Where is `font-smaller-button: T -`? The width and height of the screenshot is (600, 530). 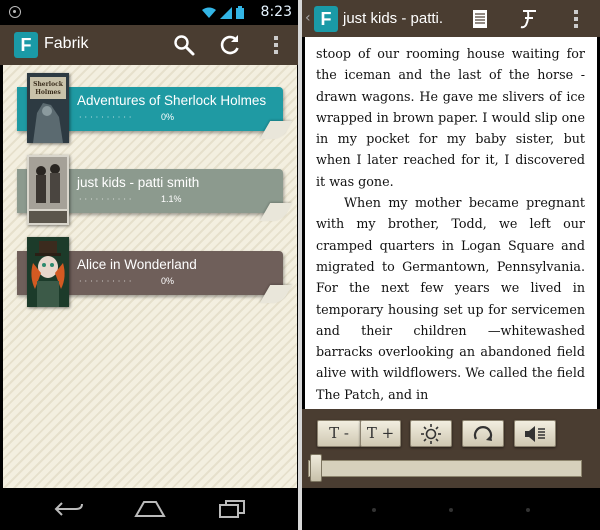
font-smaller-button: T - is located at coordinates (339, 433).